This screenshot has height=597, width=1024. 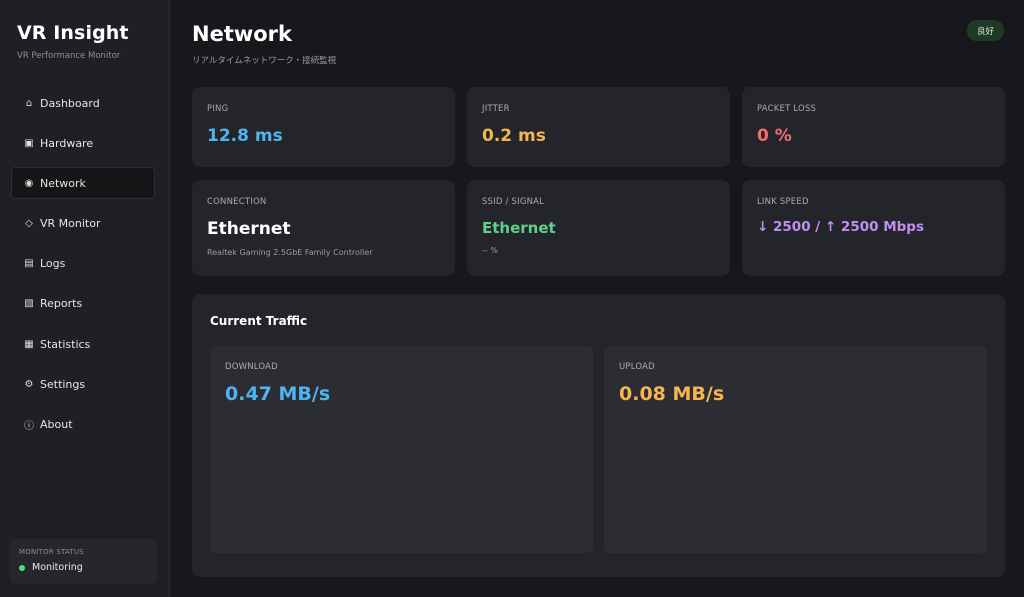 What do you see at coordinates (783, 202) in the screenshot?
I see `link-speed-label: LINK SPEED` at bounding box center [783, 202].